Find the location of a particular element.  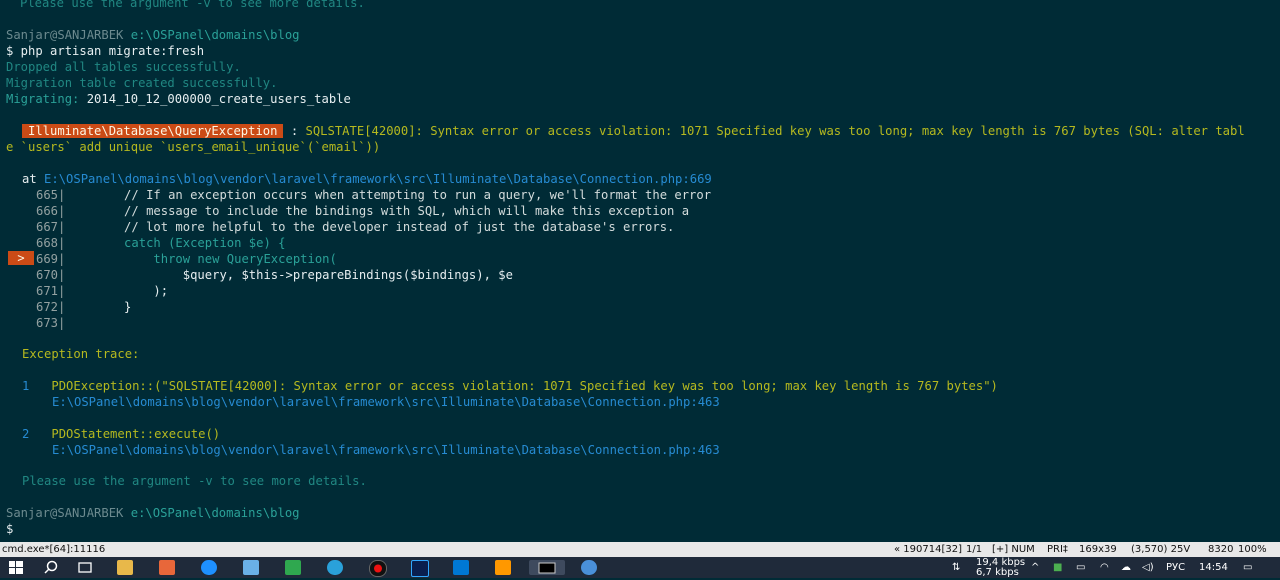

line-number: 672 is located at coordinates (47, 307).